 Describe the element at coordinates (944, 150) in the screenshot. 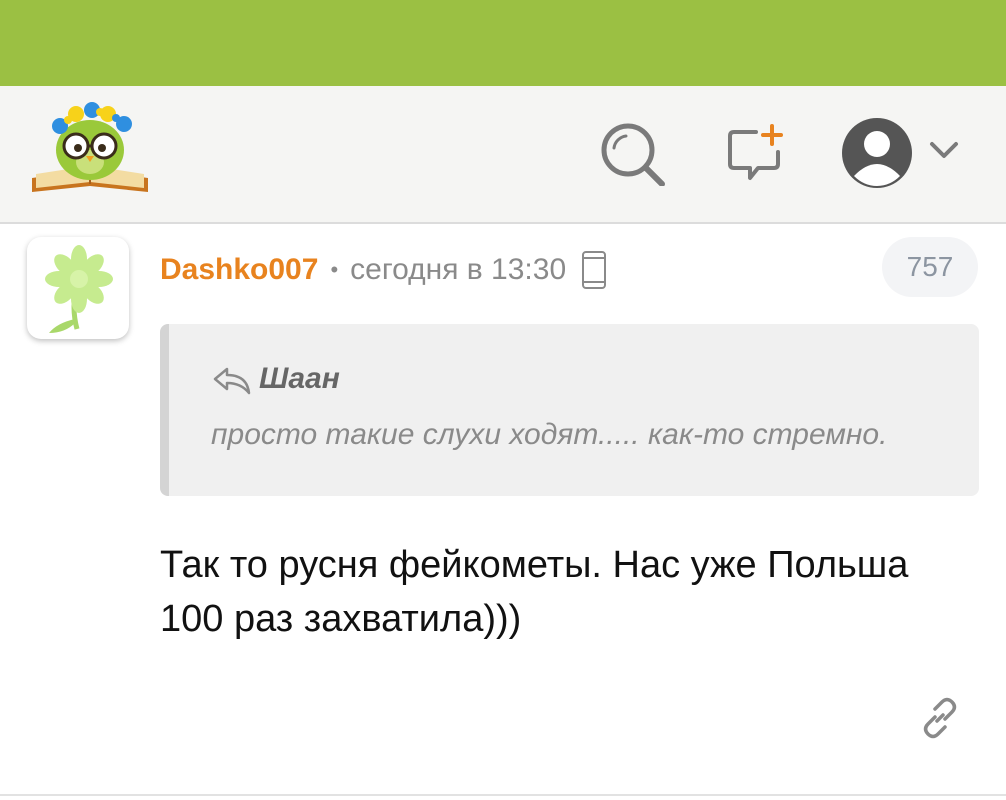

I see `chevron-down-icon` at that location.